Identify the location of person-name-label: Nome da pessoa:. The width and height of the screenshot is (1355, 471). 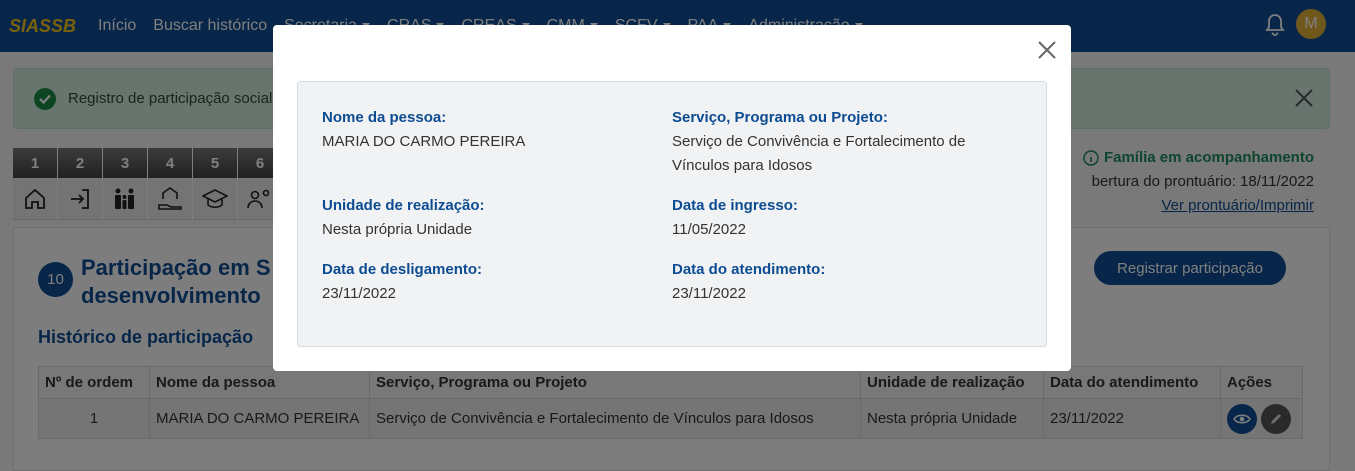
(384, 117).